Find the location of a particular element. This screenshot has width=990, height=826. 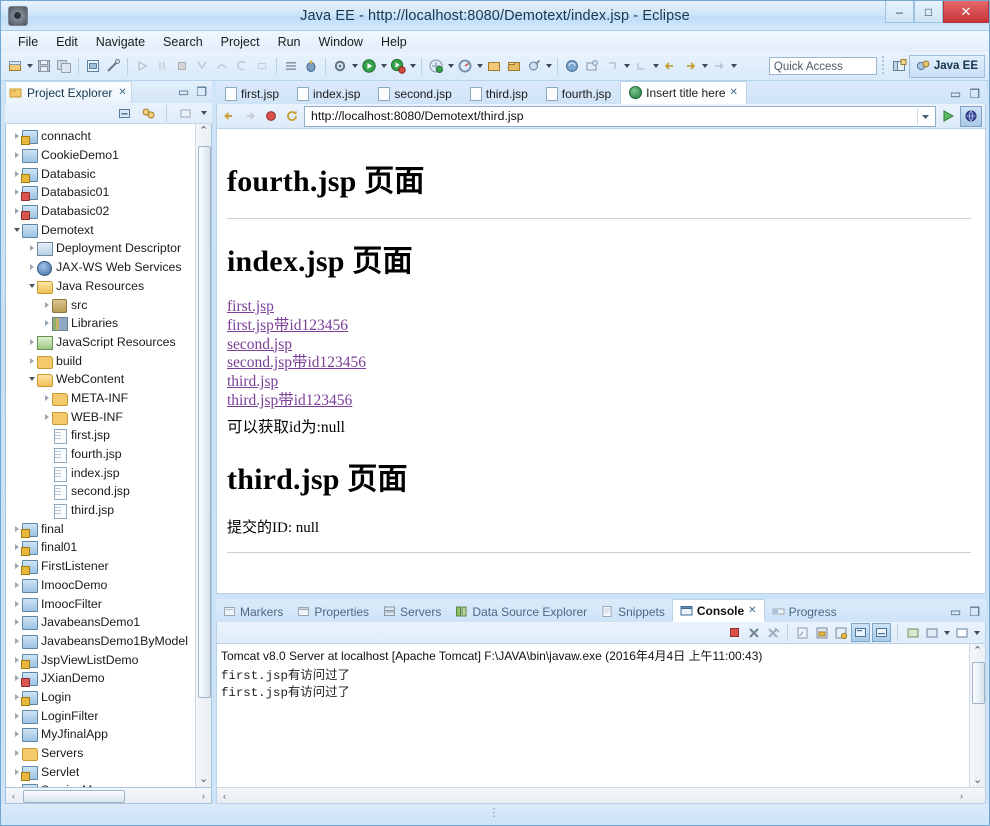

console-vertical-scrollbar: ⌃ ⌄ is located at coordinates (977, 716).